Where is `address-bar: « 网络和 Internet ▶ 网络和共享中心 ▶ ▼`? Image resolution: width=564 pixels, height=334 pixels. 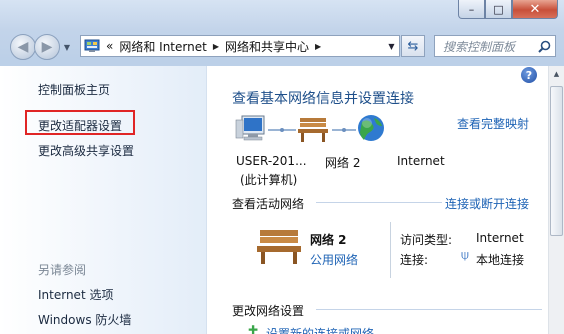 address-bar: « 网络和 Internet ▶ 网络和共享中心 ▶ ▼ is located at coordinates (240, 46).